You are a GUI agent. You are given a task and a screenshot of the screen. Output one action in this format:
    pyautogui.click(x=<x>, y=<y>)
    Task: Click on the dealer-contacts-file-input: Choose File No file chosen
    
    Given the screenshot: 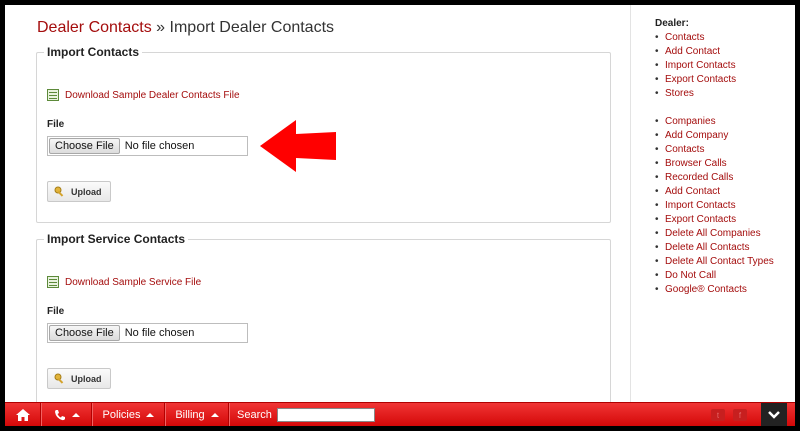 What is the action you would take?
    pyautogui.click(x=147, y=146)
    